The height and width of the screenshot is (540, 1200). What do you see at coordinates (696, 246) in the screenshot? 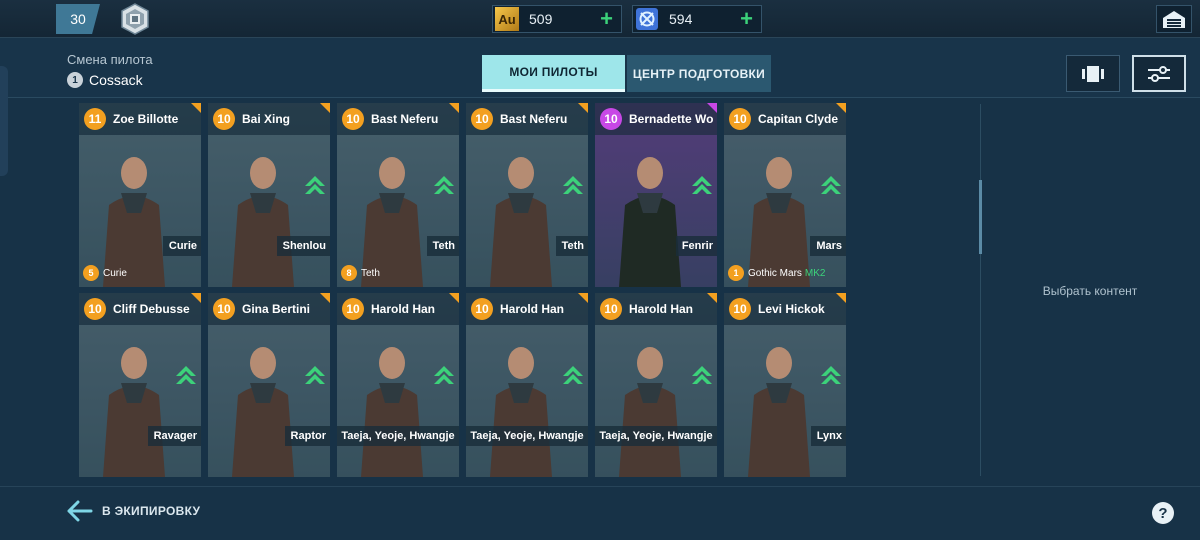
I see `robot-name: Fenrir` at bounding box center [696, 246].